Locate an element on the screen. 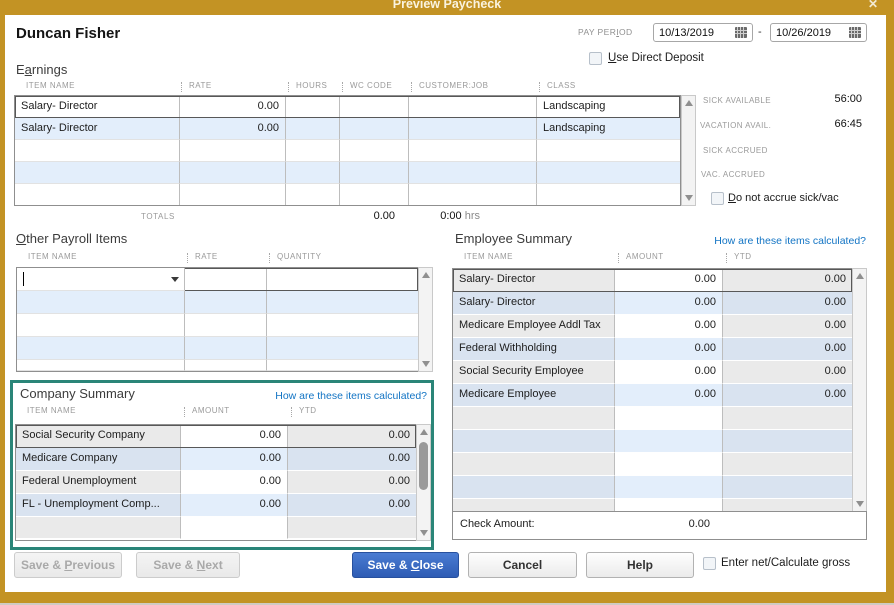 The width and height of the screenshot is (894, 605). company-summary-column-headers: ITEM NAME AMOUNT YTD is located at coordinates (216, 412).